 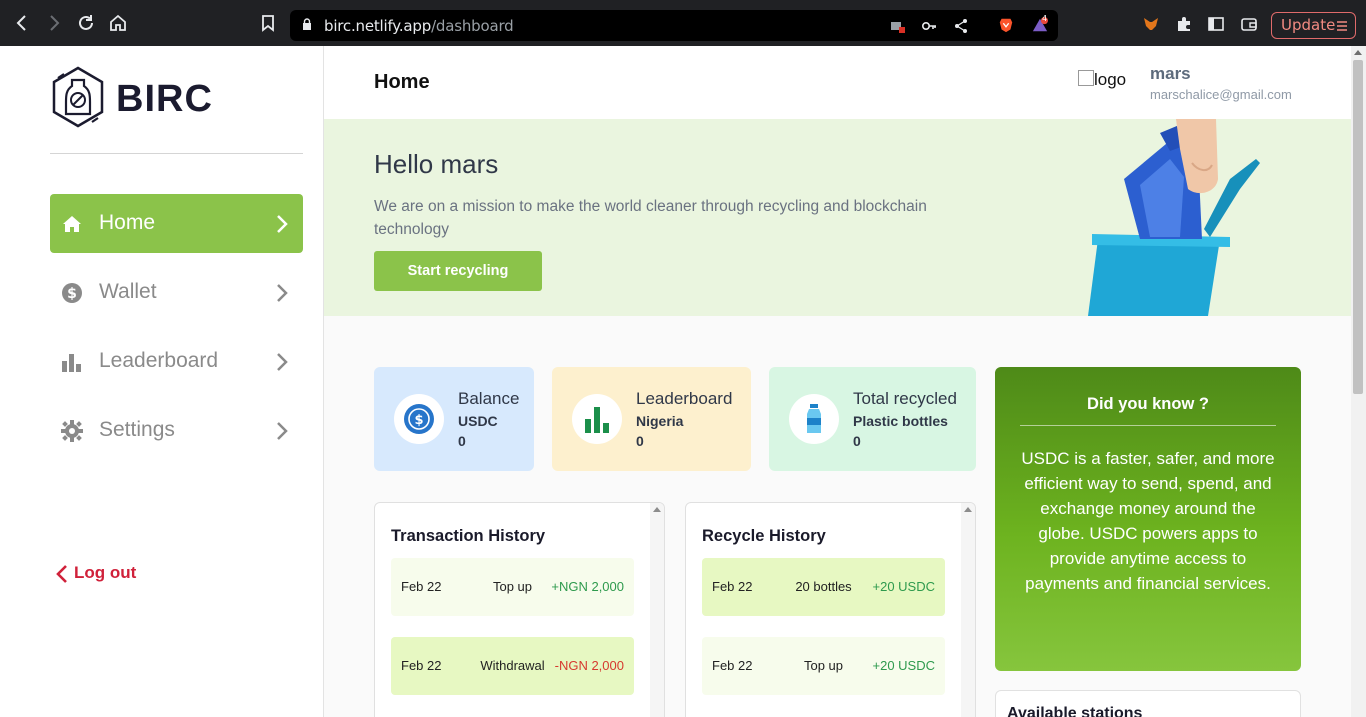 I want to click on forward-icon, so click(x=54, y=23).